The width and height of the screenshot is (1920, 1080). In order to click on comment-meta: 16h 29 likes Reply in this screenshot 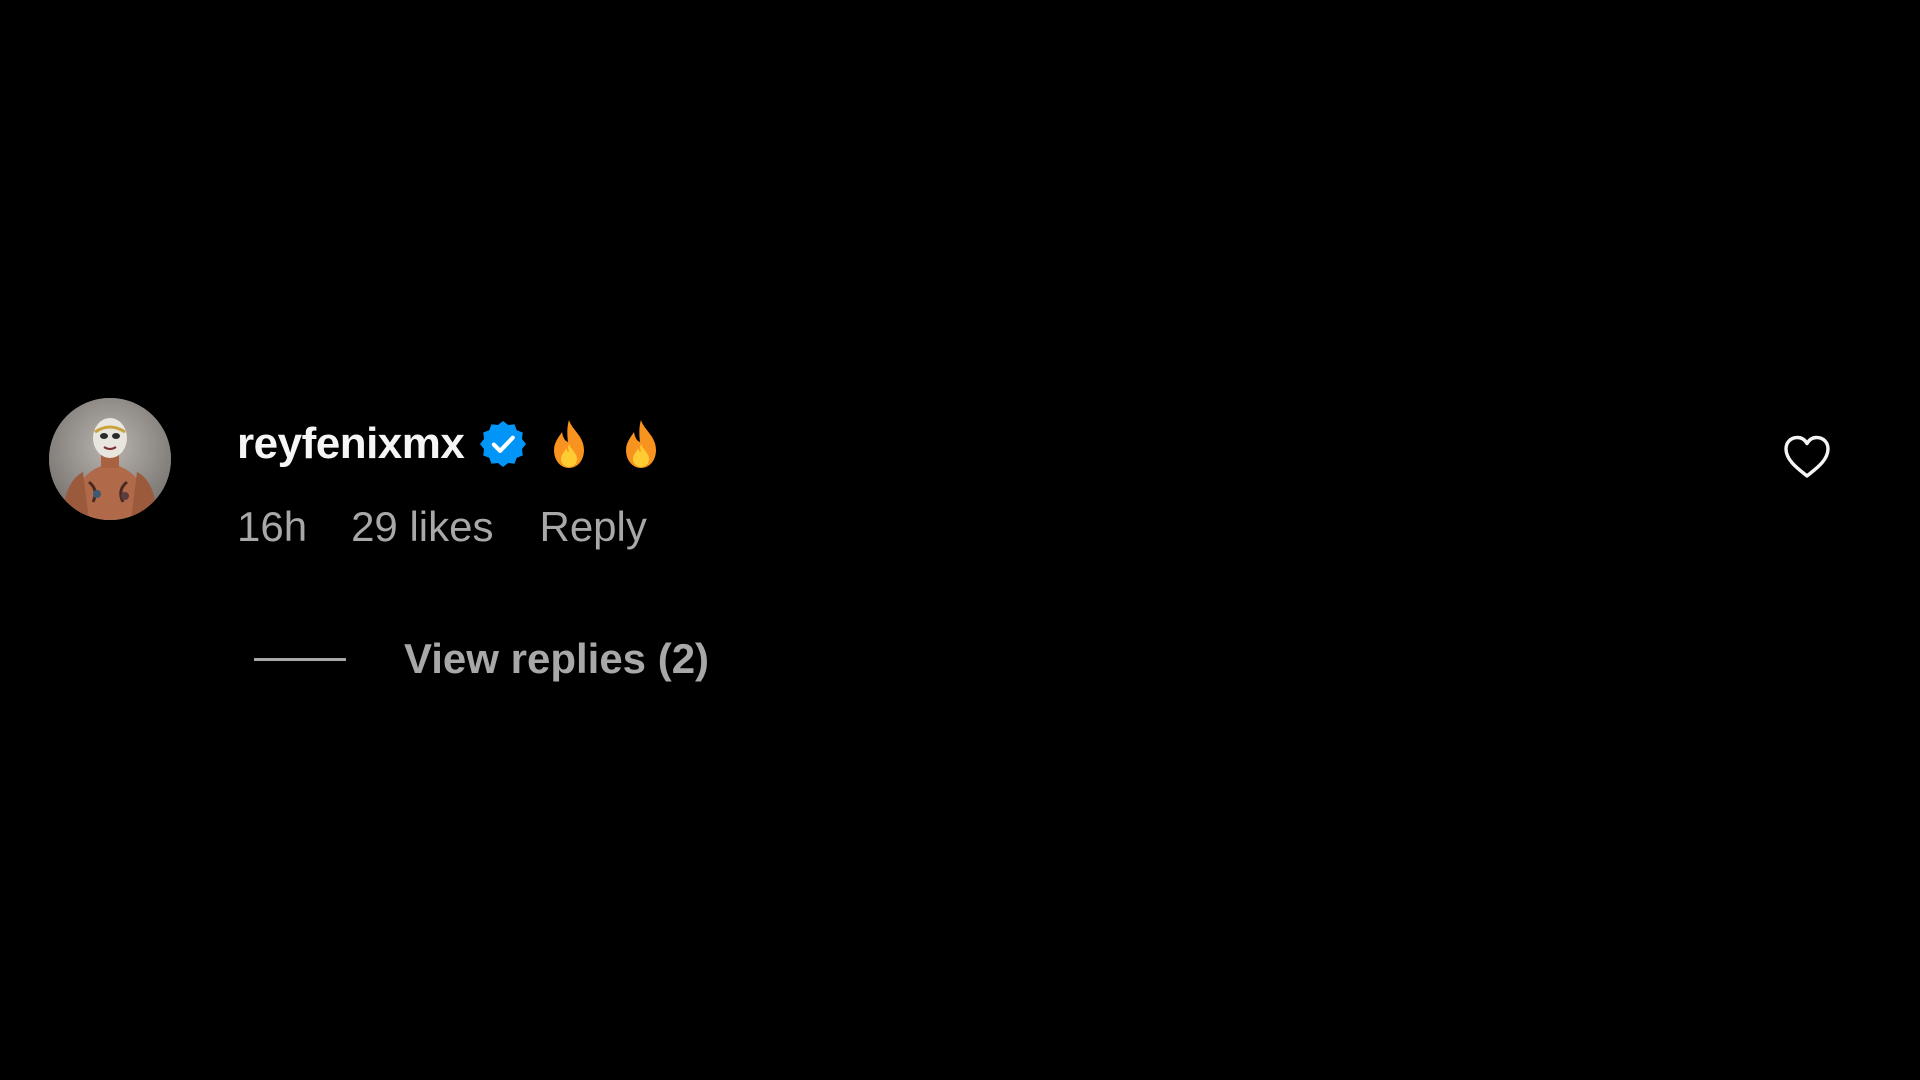, I will do `click(442, 527)`.